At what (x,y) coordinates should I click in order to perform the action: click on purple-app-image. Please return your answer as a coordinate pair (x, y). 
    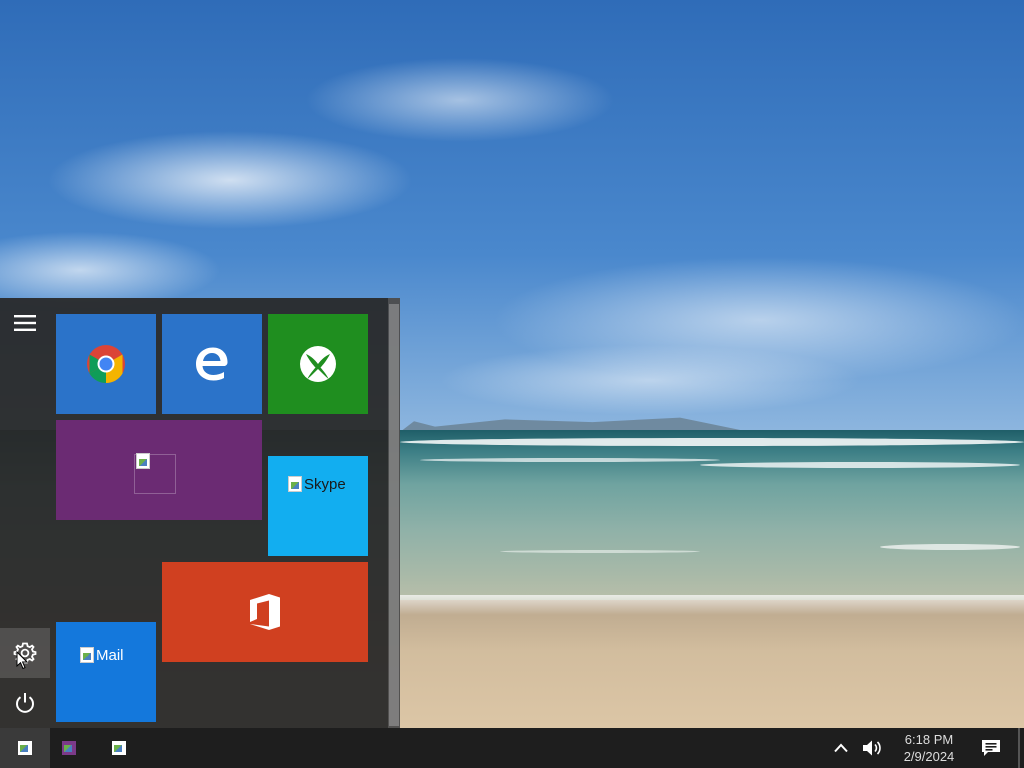
    Looking at the image, I should click on (143, 461).